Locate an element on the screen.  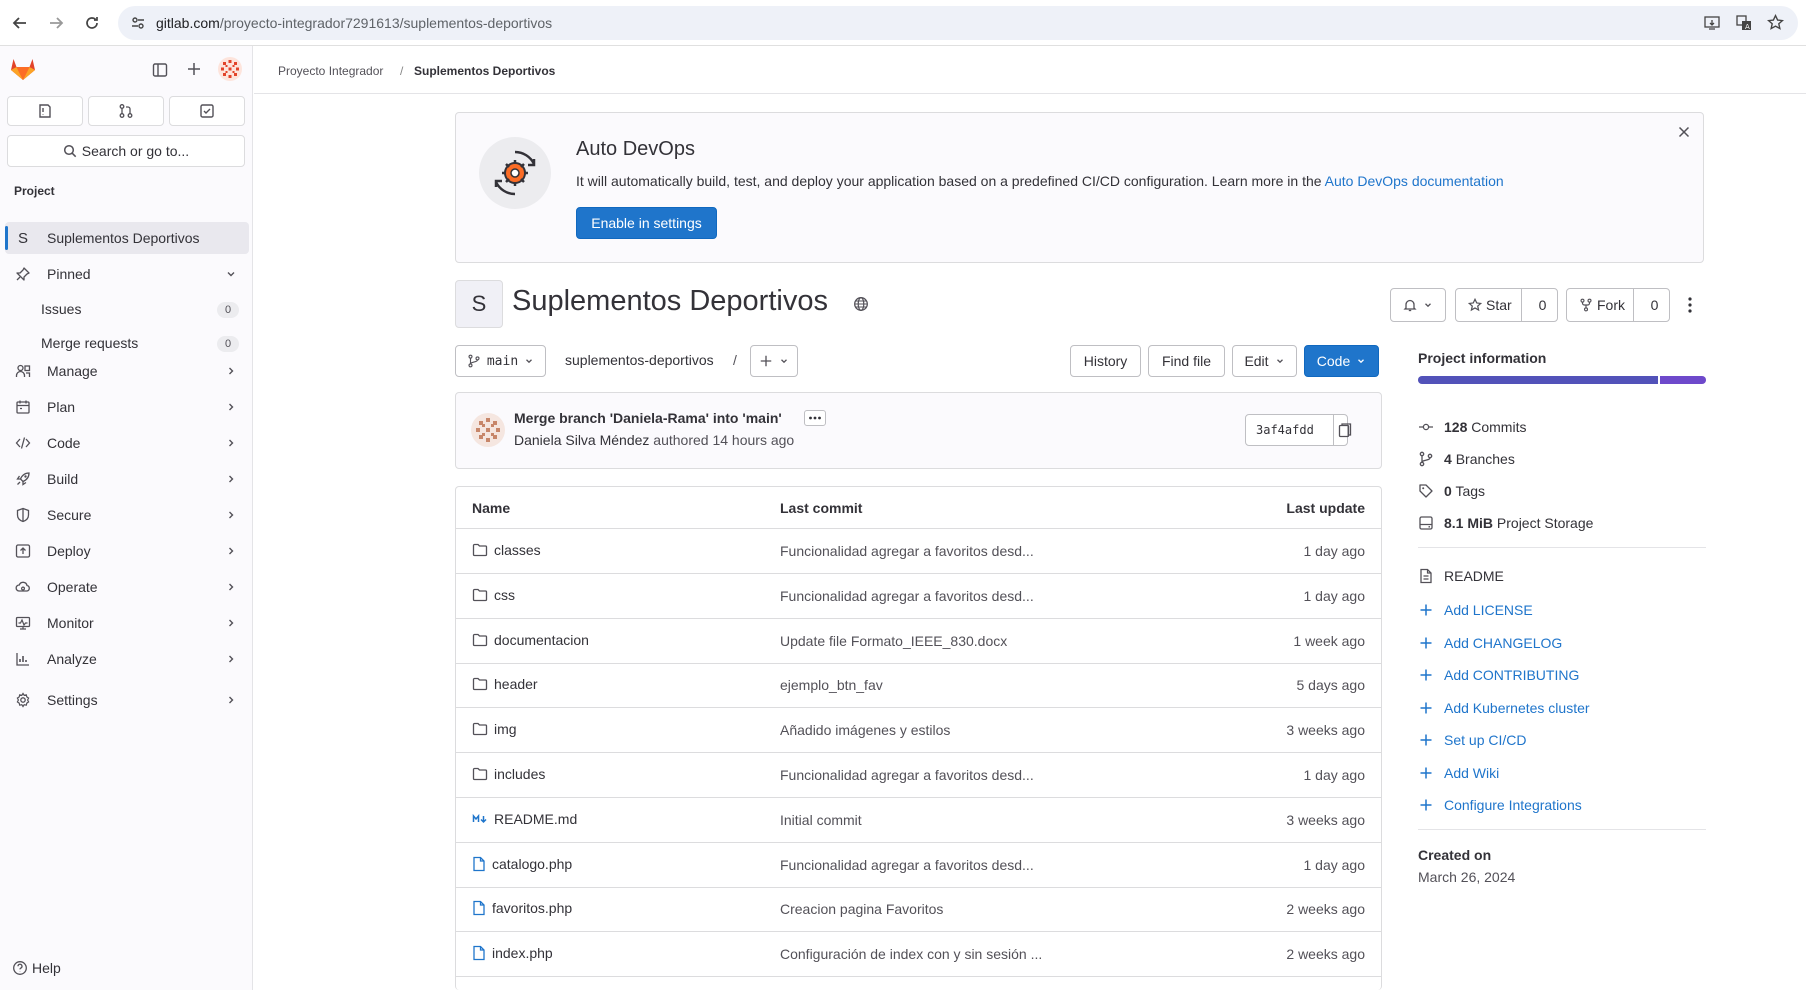
close-icon is located at coordinates (1684, 132).